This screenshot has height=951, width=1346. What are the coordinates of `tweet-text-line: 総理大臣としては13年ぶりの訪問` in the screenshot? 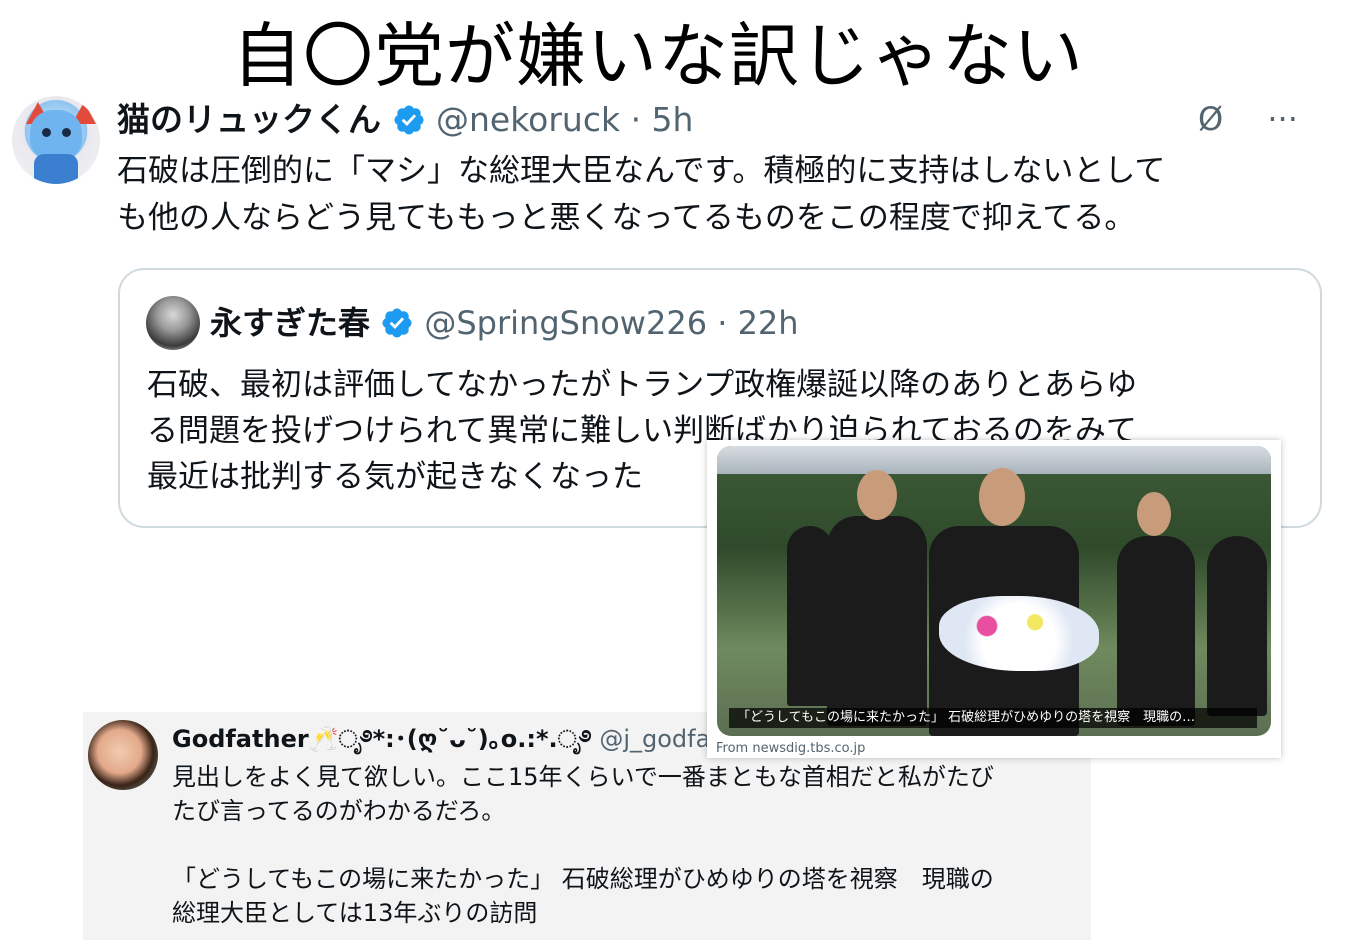 It's located at (355, 913).